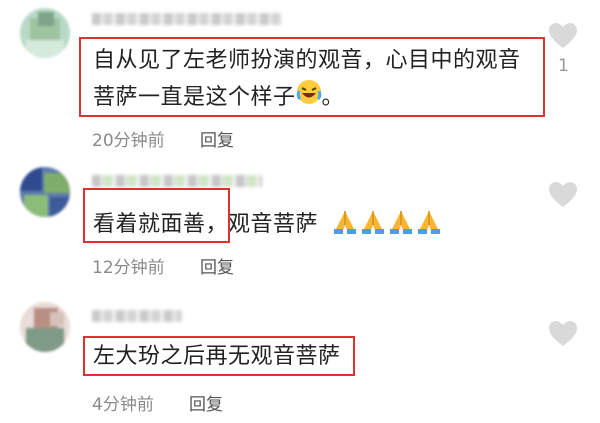 The image size is (600, 423). What do you see at coordinates (273, 224) in the screenshot?
I see `comment-text-rest: 观音菩萨` at bounding box center [273, 224].